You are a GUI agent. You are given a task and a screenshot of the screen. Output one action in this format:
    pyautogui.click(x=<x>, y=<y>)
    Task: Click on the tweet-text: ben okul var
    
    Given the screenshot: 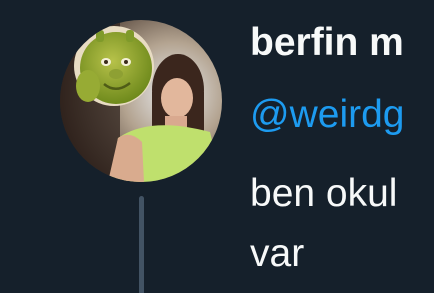 What is the action you would take?
    pyautogui.click(x=324, y=223)
    